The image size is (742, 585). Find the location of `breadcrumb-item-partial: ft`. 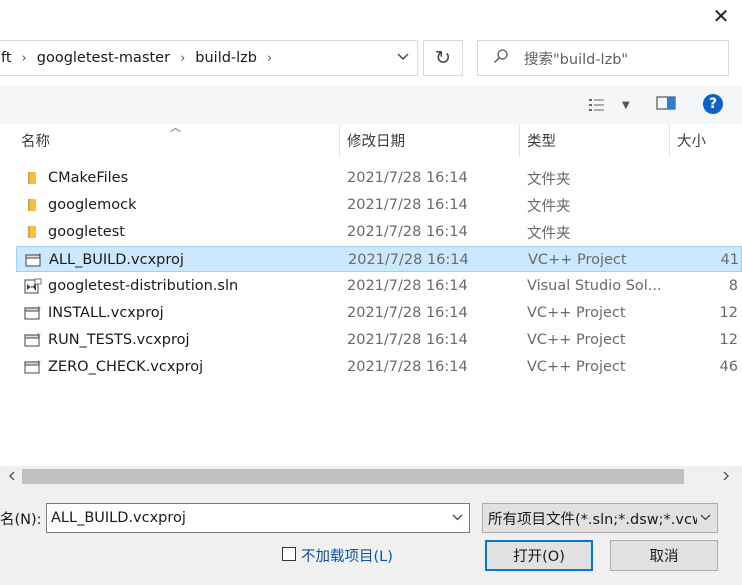

breadcrumb-item-partial: ft is located at coordinates (11, 58).